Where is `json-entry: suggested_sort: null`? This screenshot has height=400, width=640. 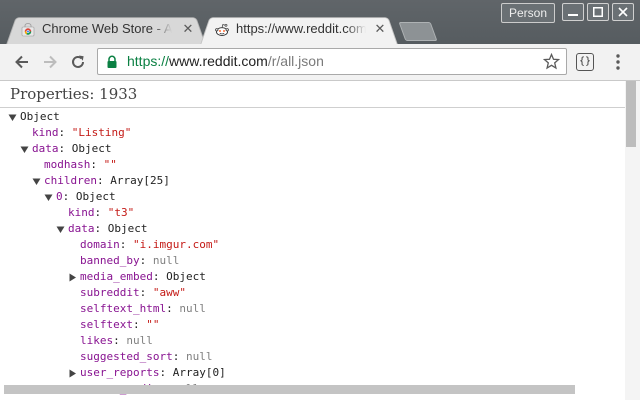 json-entry: suggested_sort: null is located at coordinates (146, 356).